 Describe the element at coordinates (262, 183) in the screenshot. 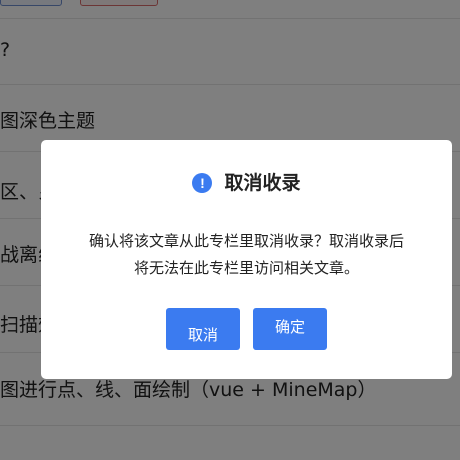

I see `dialog-title: 取消收录` at that location.